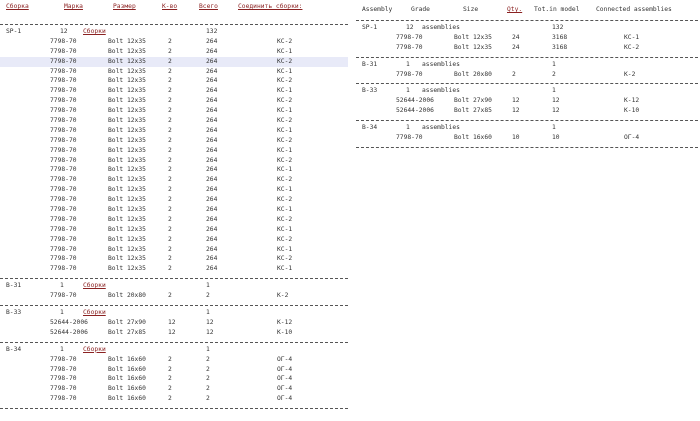 Image resolution: width=700 pixels, height=421 pixels. What do you see at coordinates (527, 38) in the screenshot?
I see `table-row: 7798-70 Bolt 12x35 24 3168 КС-1` at bounding box center [527, 38].